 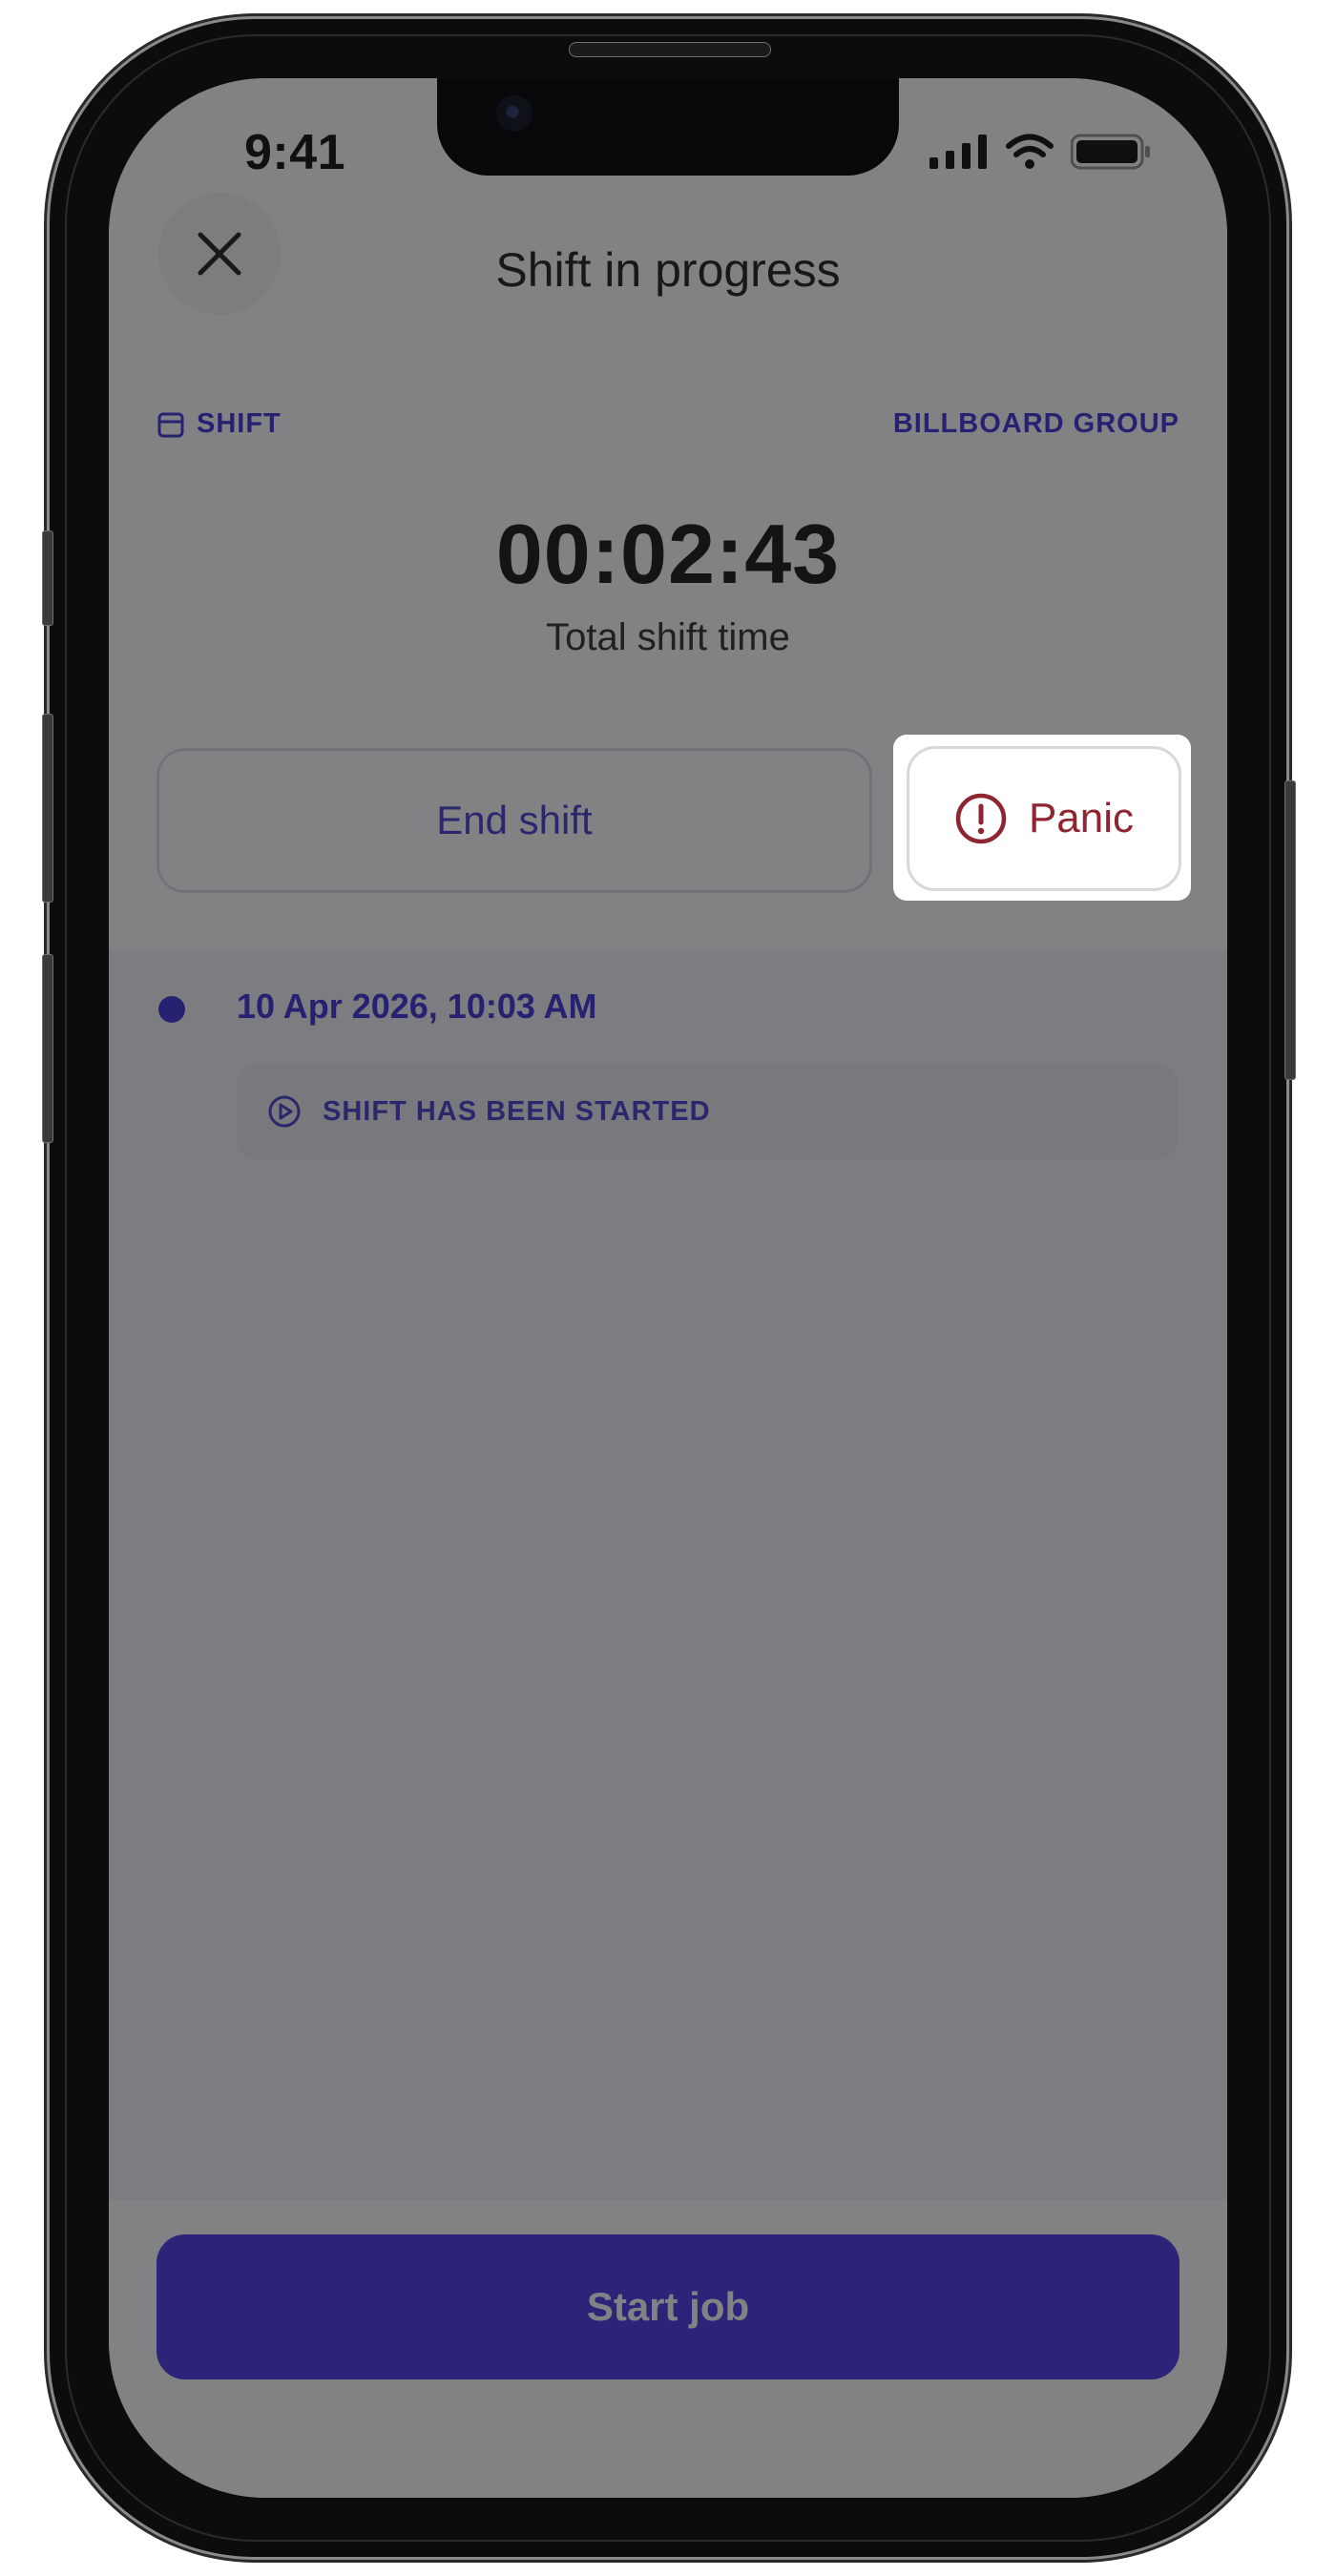 I want to click on timeline-date: 10 Apr 2026, 10:03 AM, so click(x=417, y=1006).